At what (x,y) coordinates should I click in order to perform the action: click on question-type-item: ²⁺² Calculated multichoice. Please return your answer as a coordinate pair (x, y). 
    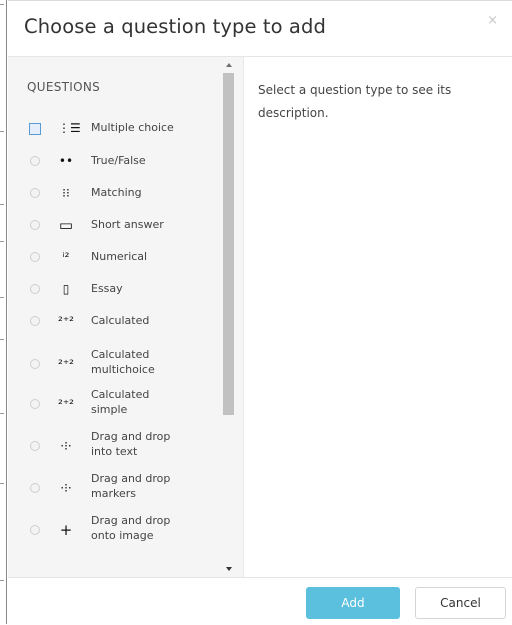
    Looking at the image, I should click on (120, 363).